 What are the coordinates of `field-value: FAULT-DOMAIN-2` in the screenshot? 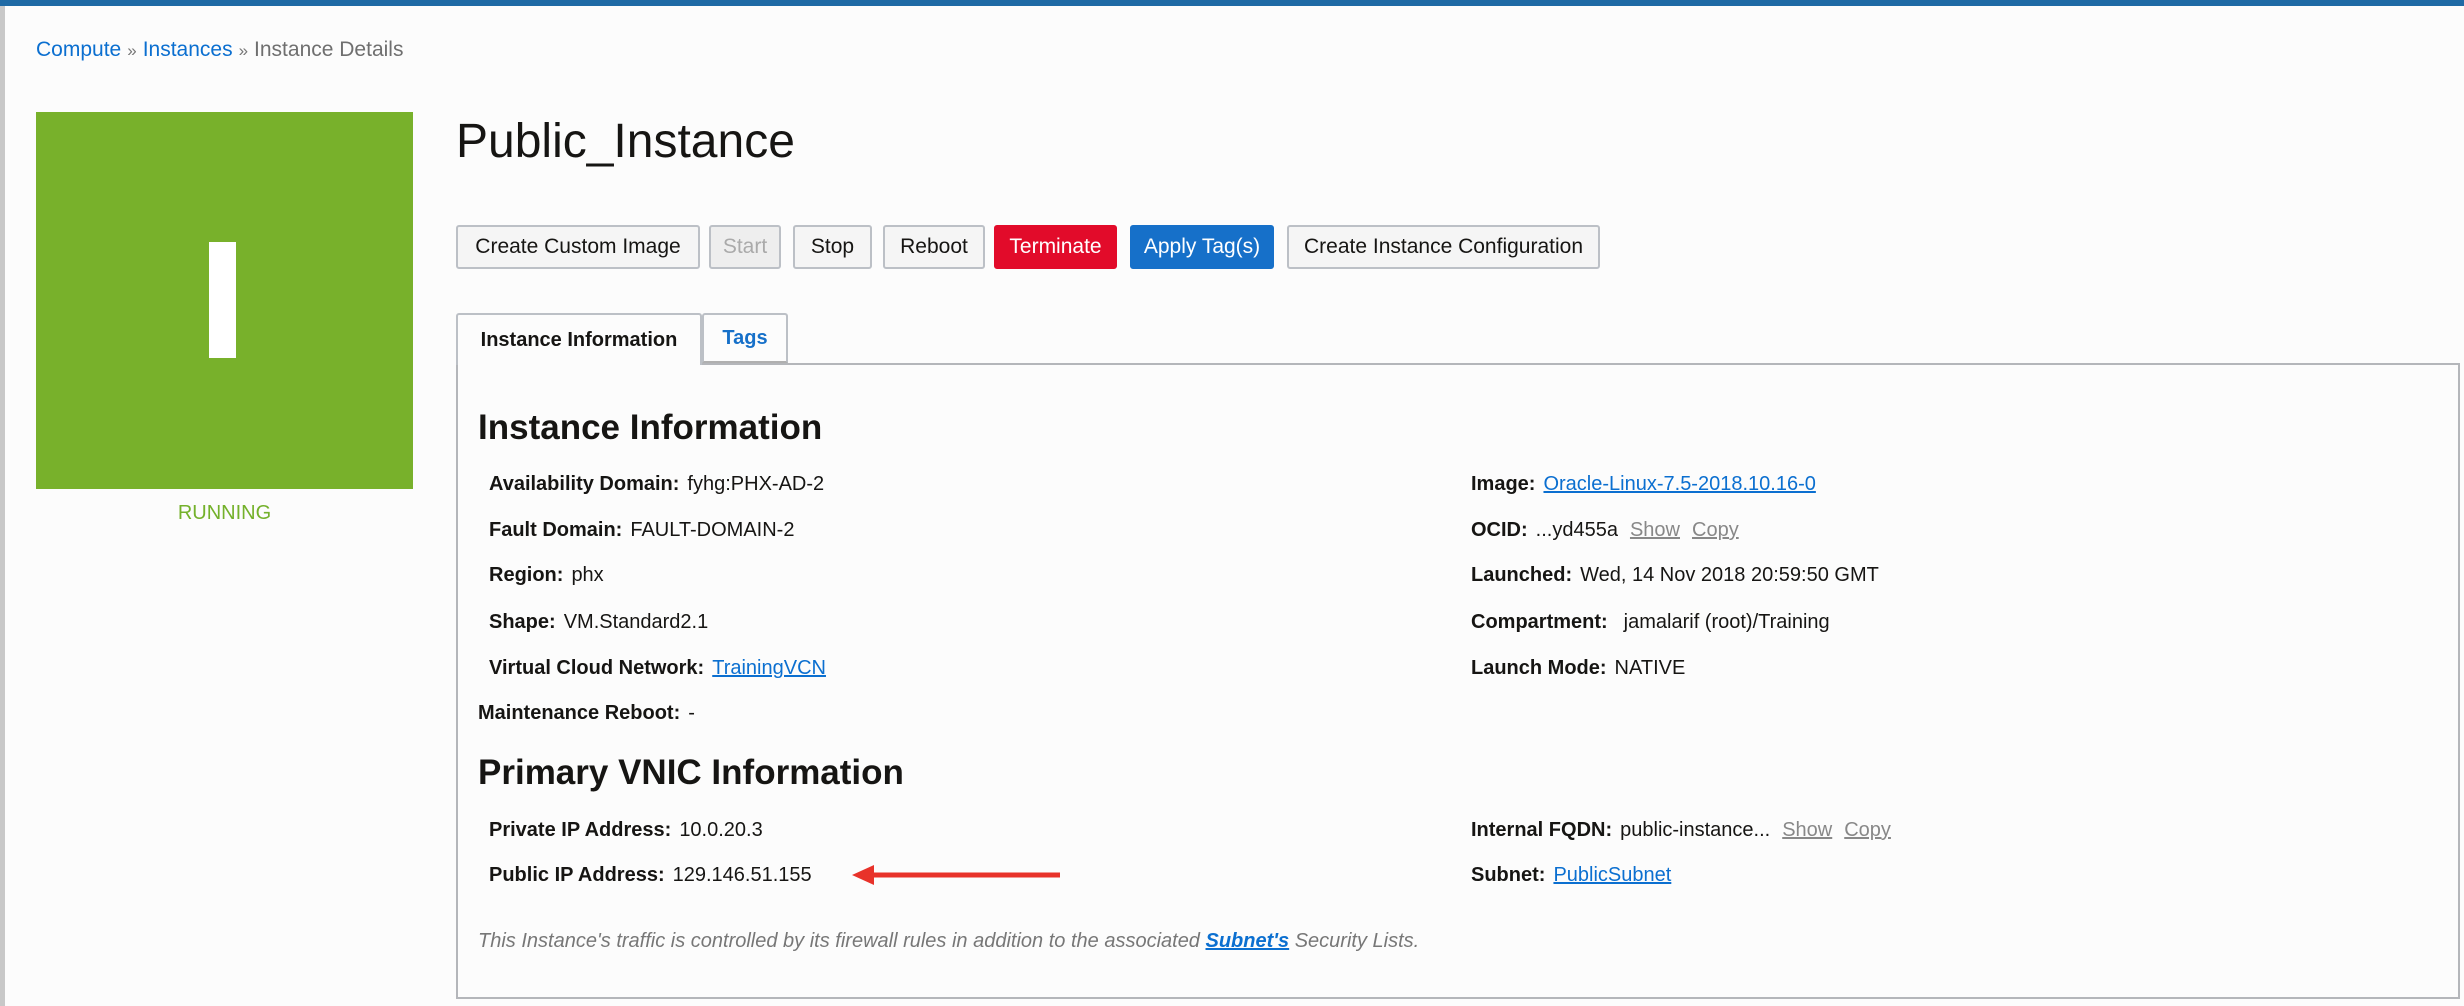 It's located at (712, 530).